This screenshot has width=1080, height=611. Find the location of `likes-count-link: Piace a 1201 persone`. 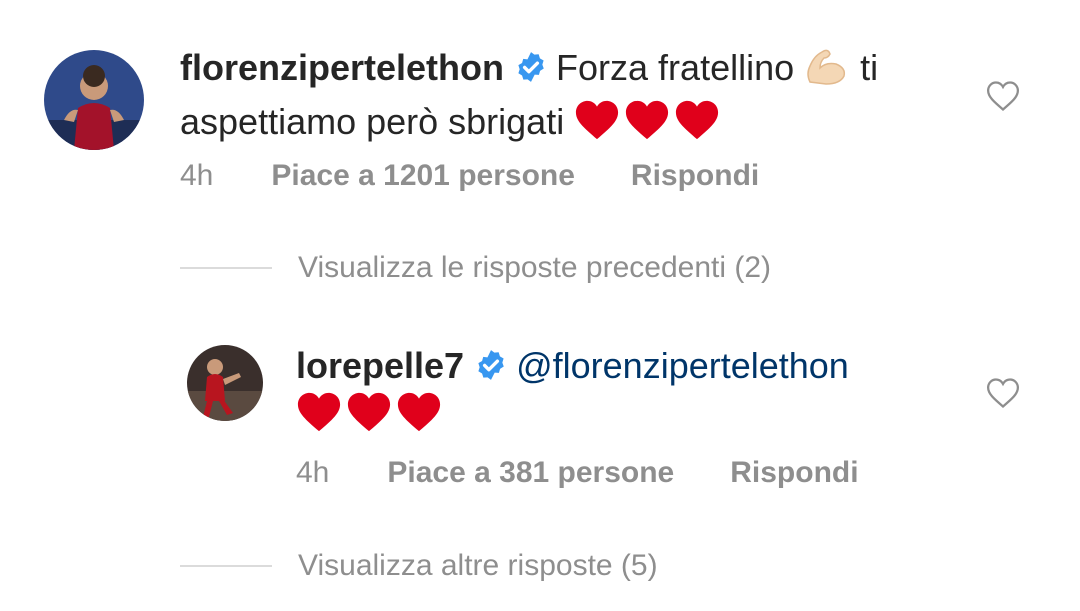

likes-count-link: Piace a 1201 persone is located at coordinates (423, 176).